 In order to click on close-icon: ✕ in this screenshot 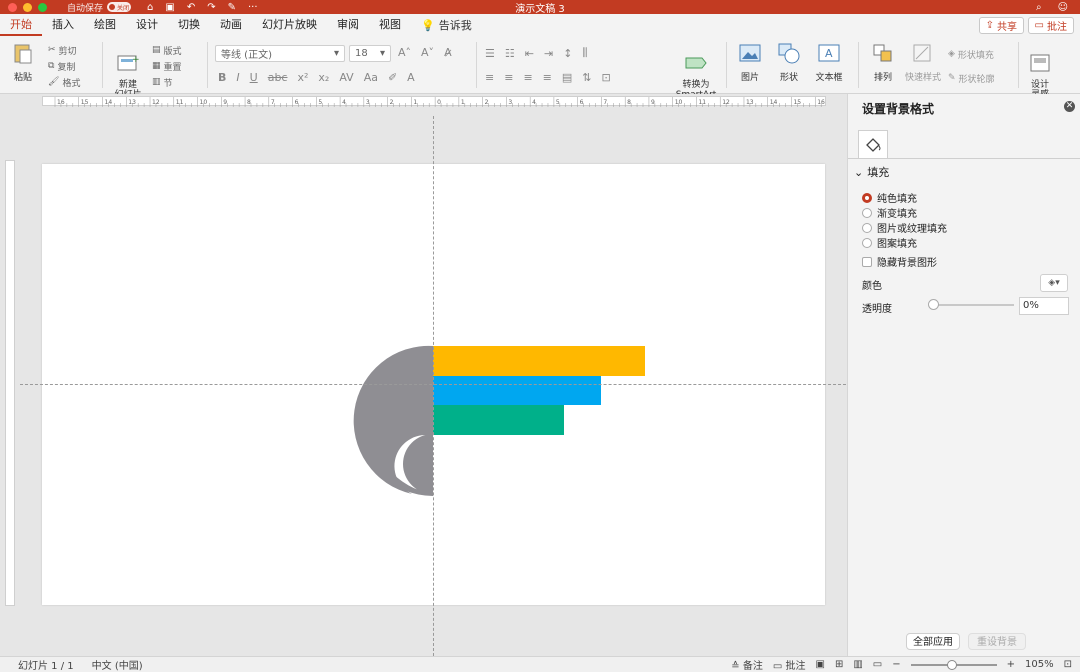, I will do `click(1069, 106)`.